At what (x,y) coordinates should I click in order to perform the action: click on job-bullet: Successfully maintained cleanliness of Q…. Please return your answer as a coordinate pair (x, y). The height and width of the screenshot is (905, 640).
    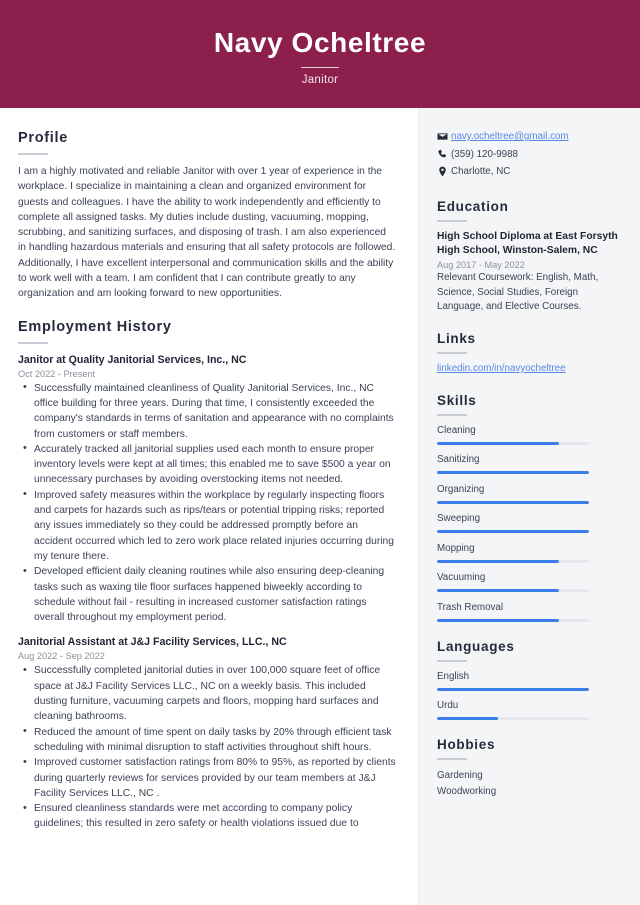
    Looking at the image, I should click on (207, 411).